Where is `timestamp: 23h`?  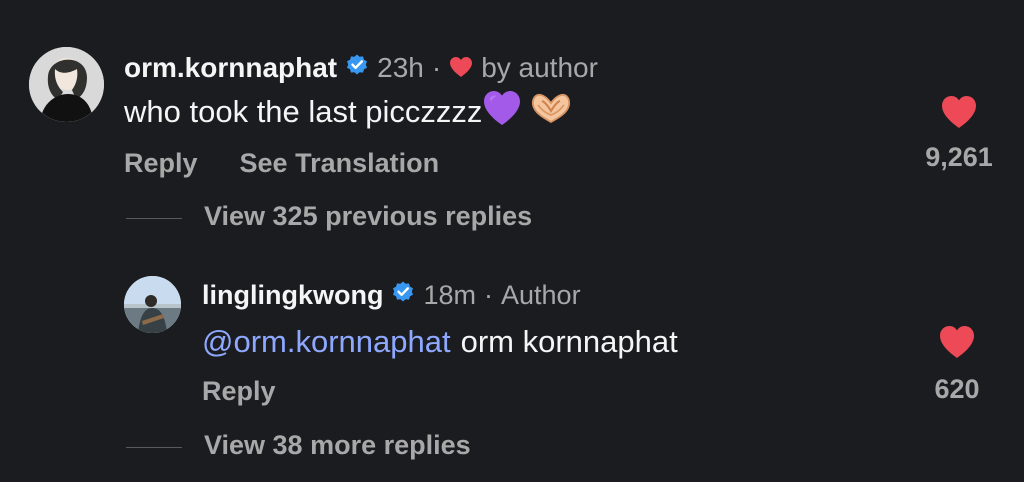
timestamp: 23h is located at coordinates (400, 67).